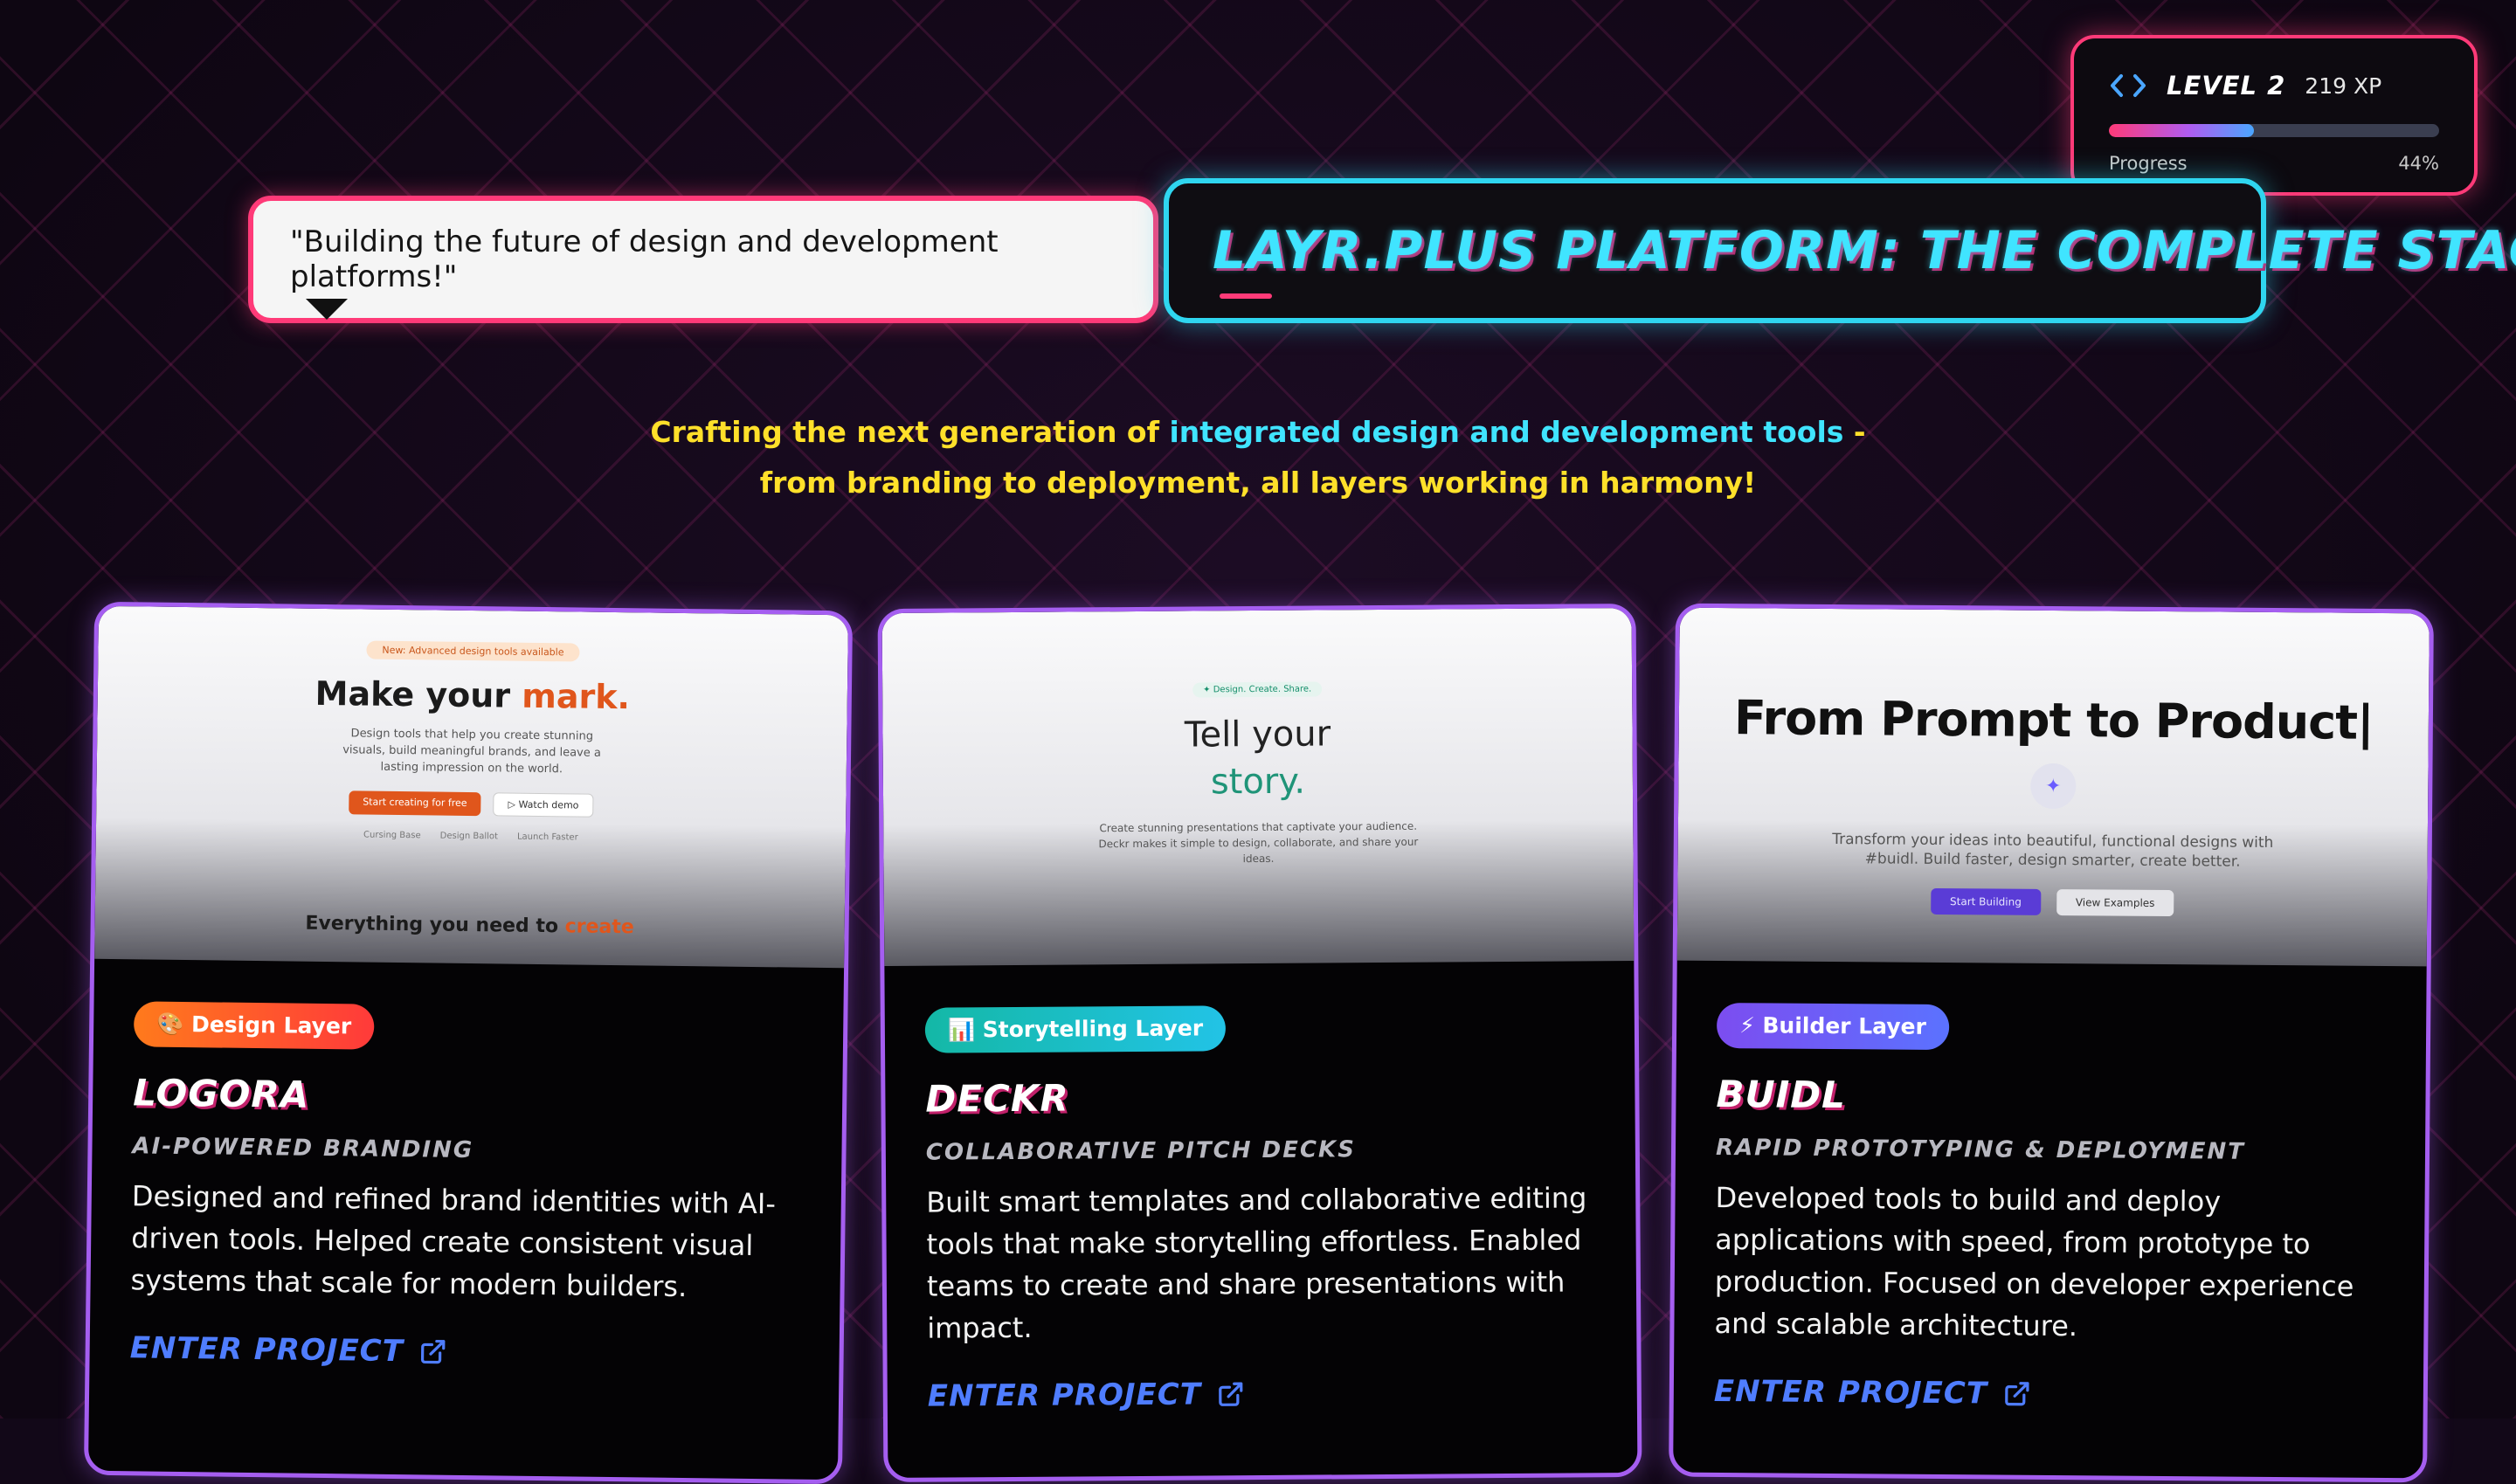 The width and height of the screenshot is (2516, 1484). Describe the element at coordinates (392, 835) in the screenshot. I see `preview-feature: Cursing Base` at that location.